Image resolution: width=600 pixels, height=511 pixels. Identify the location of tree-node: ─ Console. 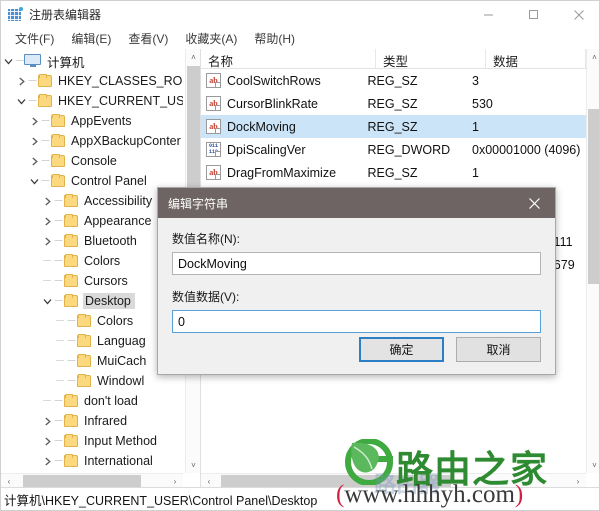
(92, 161).